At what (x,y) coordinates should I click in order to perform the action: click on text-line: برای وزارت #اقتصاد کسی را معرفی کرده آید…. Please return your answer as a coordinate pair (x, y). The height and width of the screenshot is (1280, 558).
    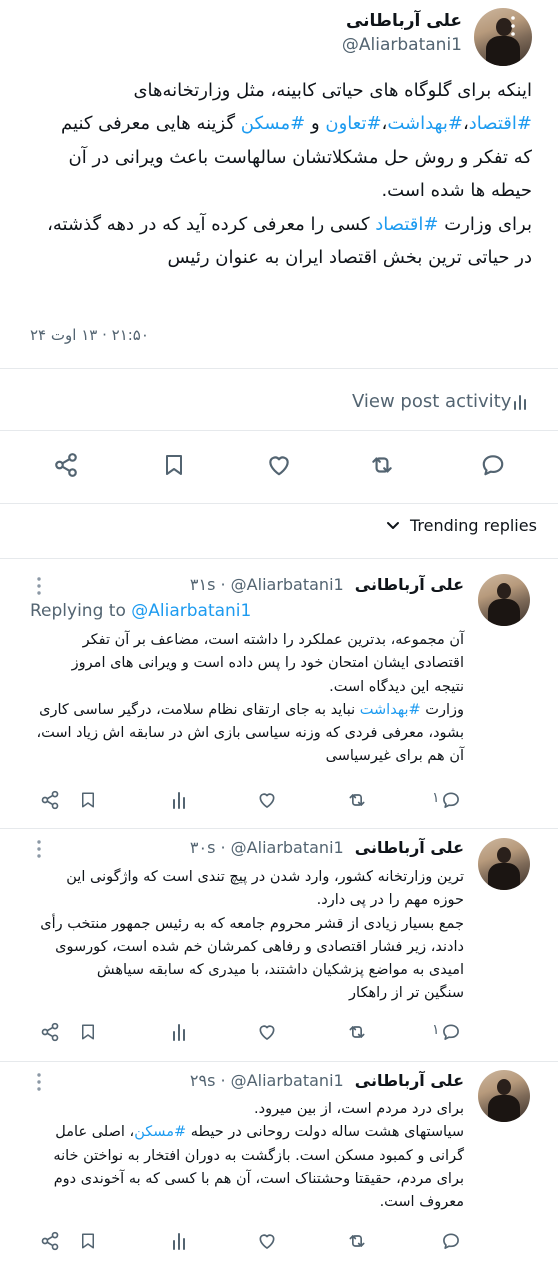
    Looking at the image, I should click on (277, 224).